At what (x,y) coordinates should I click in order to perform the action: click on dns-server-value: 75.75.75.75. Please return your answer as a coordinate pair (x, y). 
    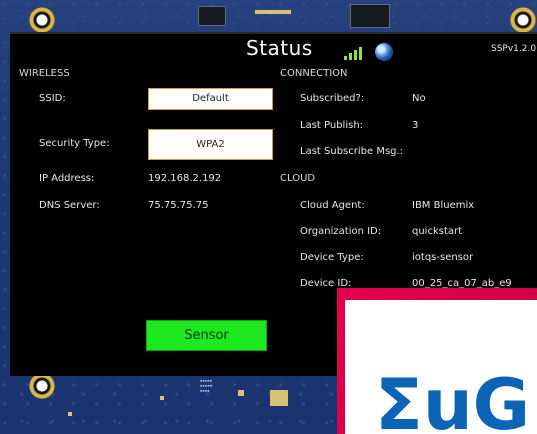
    Looking at the image, I should click on (178, 205).